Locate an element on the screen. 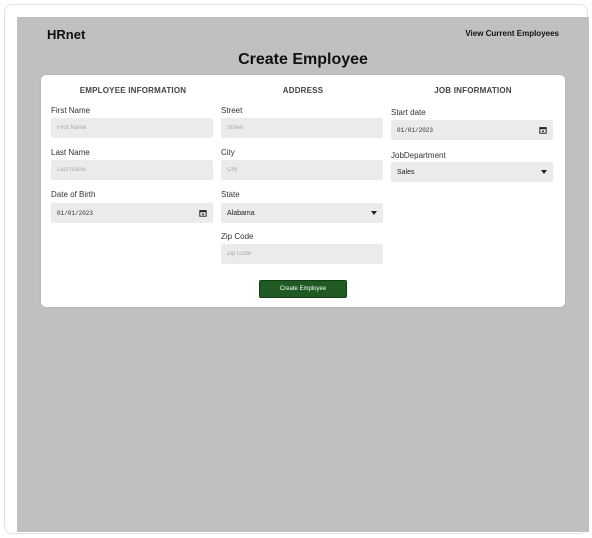  street-input is located at coordinates (302, 128).